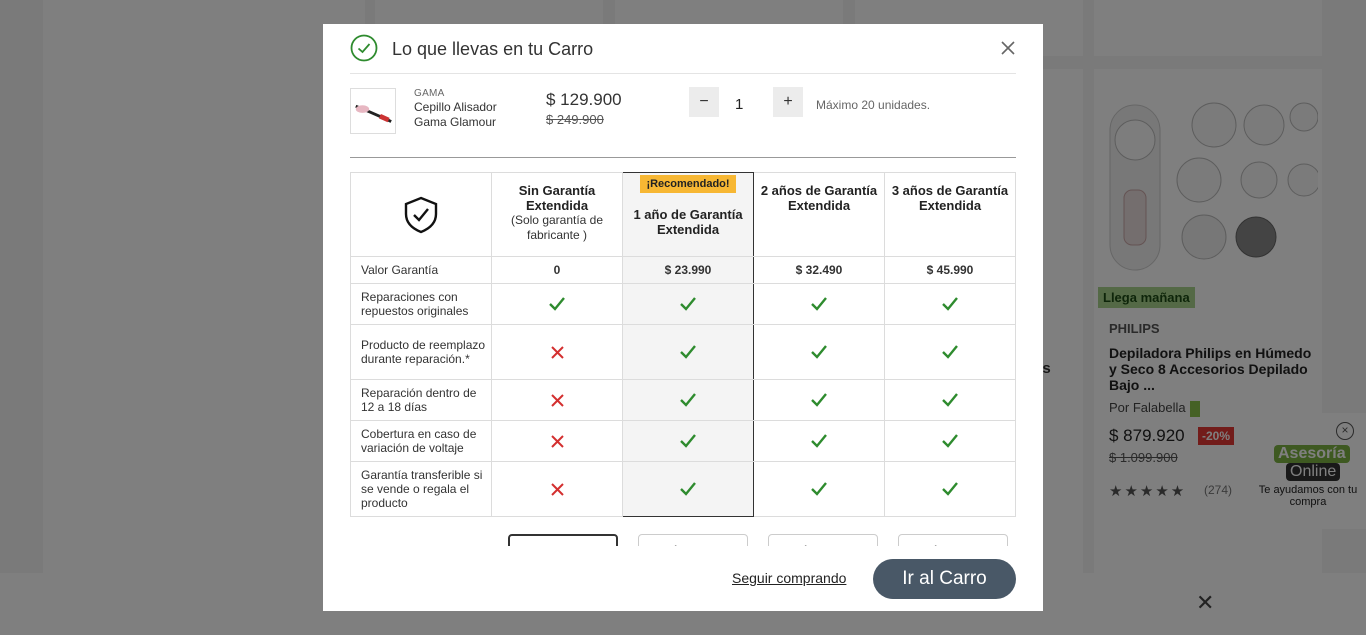 The height and width of the screenshot is (635, 1366). What do you see at coordinates (950, 214) in the screenshot?
I see `warranty-option-3-years: 3 años de Garantía Extendida` at bounding box center [950, 214].